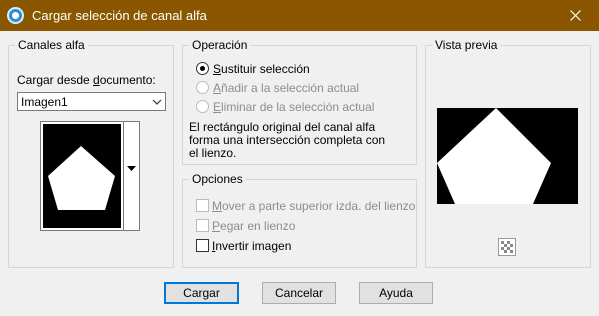 This screenshot has height=316, width=599. I want to click on preview-canvas, so click(507, 156).